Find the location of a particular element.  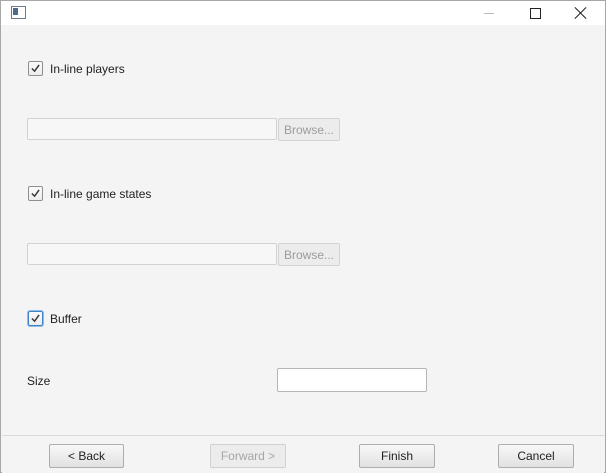

close-icon is located at coordinates (581, 13).